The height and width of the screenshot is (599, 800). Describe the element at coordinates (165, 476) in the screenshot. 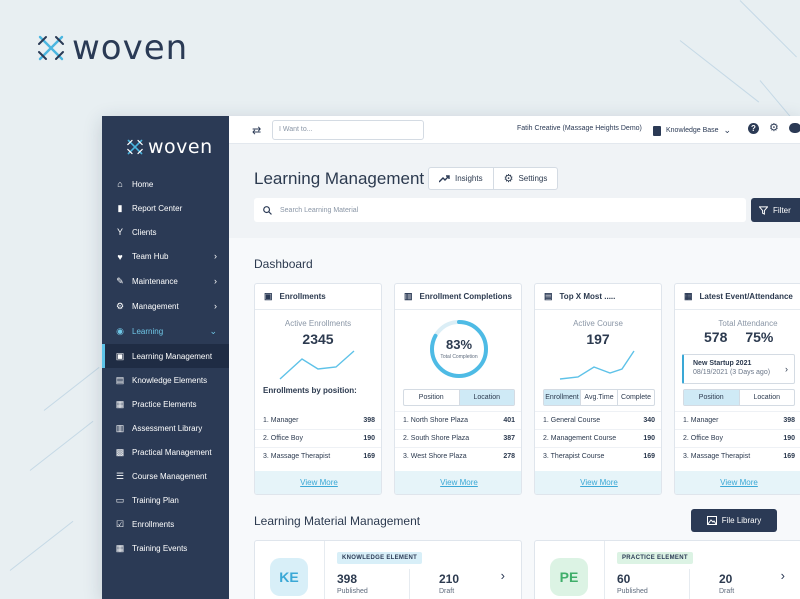

I see `sidebar-item-course-management: ☰ Course Management` at that location.